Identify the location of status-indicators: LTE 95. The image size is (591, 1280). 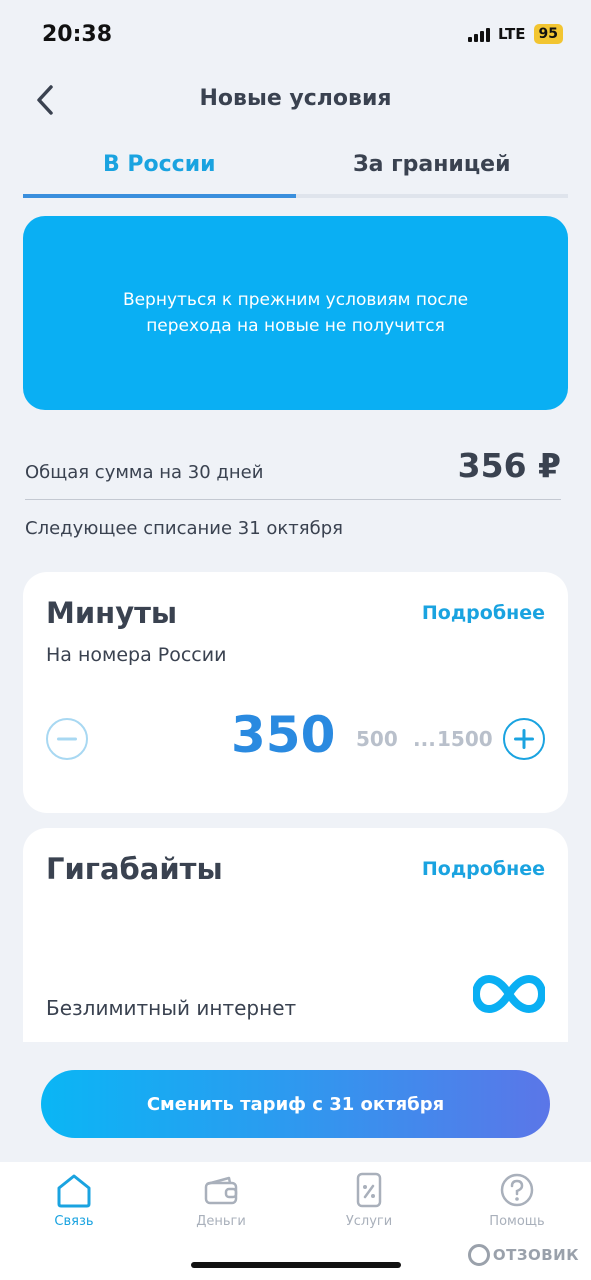
(515, 34).